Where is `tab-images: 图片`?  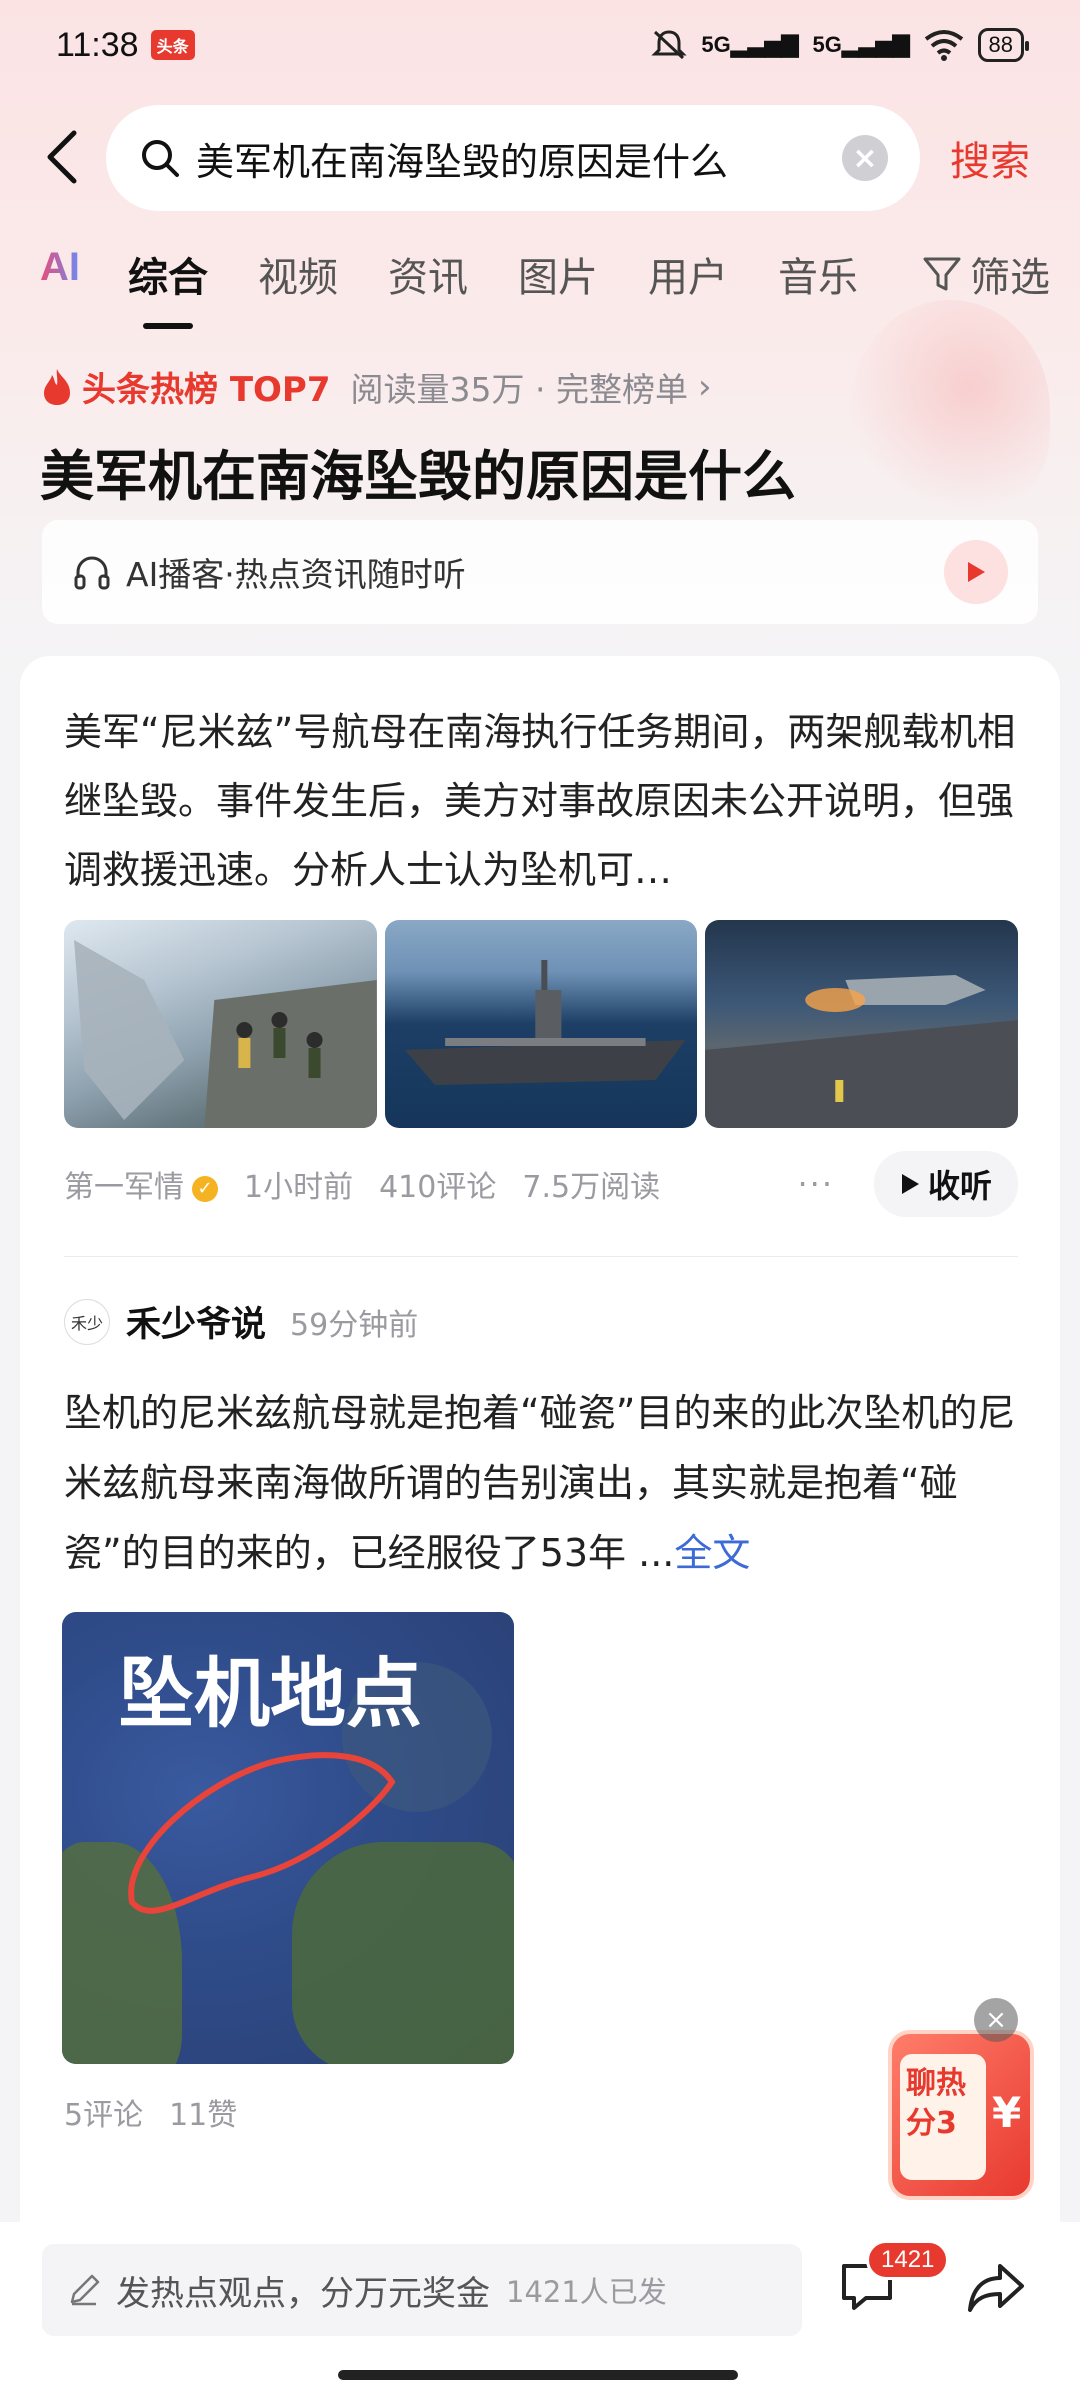
tab-images: 图片 is located at coordinates (558, 274).